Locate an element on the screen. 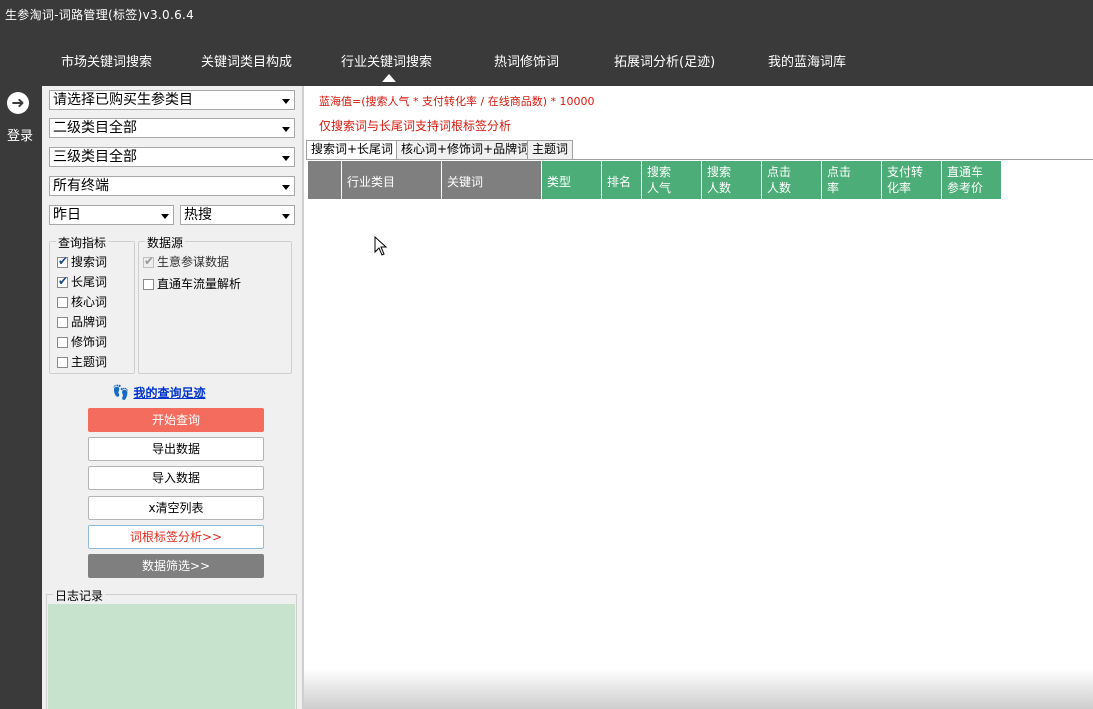 This screenshot has width=1093, height=709. column-header-label: 关键词 is located at coordinates (465, 182).